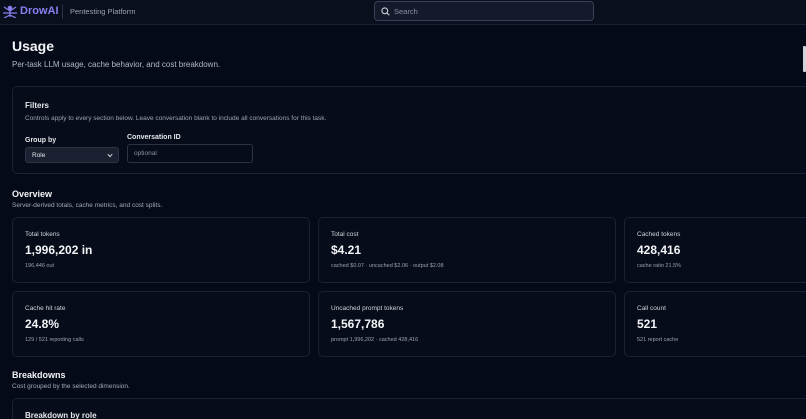 The width and height of the screenshot is (806, 419). I want to click on search-box, so click(484, 11).